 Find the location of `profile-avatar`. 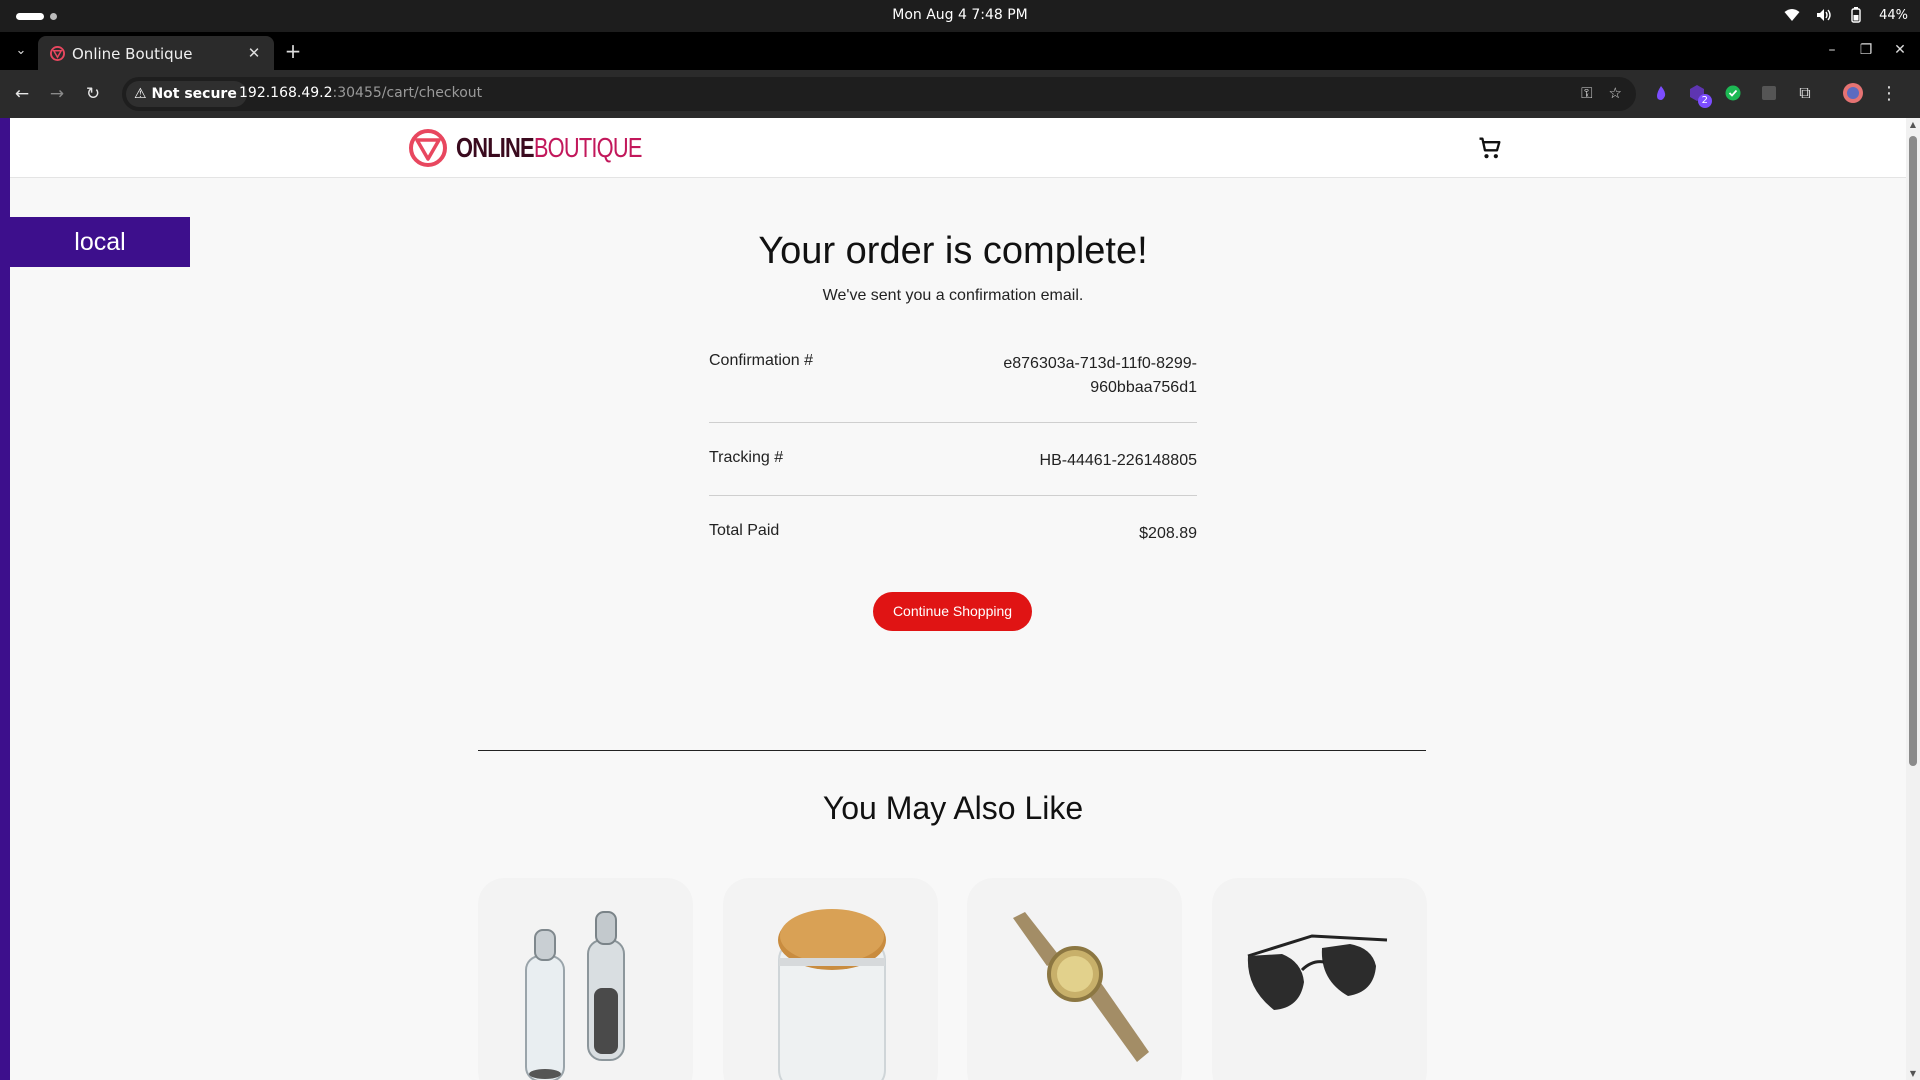

profile-avatar is located at coordinates (1853, 93).